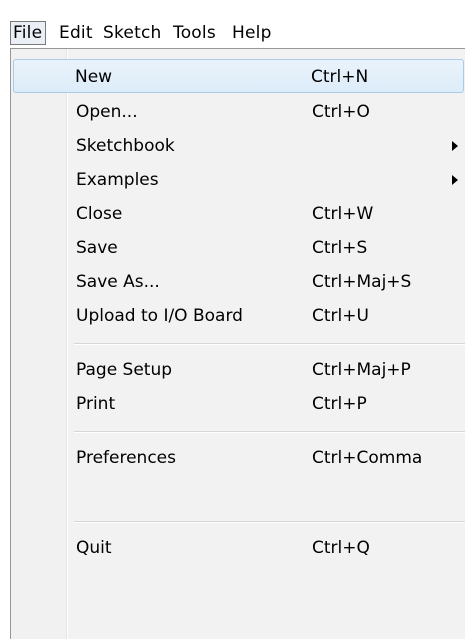 This screenshot has height=639, width=465. What do you see at coordinates (238, 180) in the screenshot?
I see `menu-item-examples: Examples` at bounding box center [238, 180].